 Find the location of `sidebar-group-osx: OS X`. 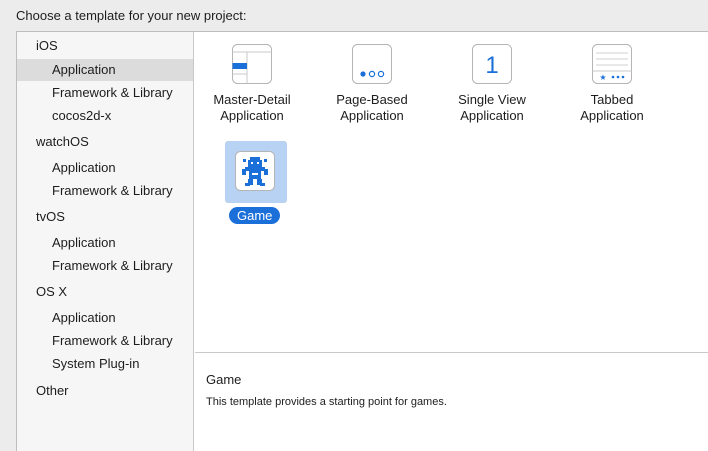

sidebar-group-osx: OS X is located at coordinates (52, 291).